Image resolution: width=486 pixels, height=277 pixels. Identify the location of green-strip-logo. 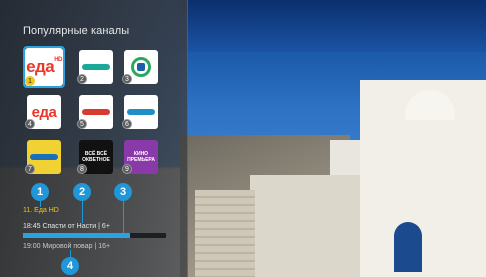
(96, 67).